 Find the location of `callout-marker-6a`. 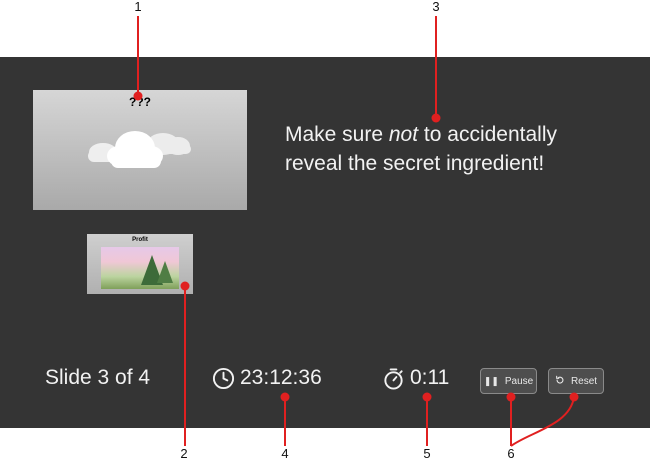

callout-marker-6a is located at coordinates (511, 397).